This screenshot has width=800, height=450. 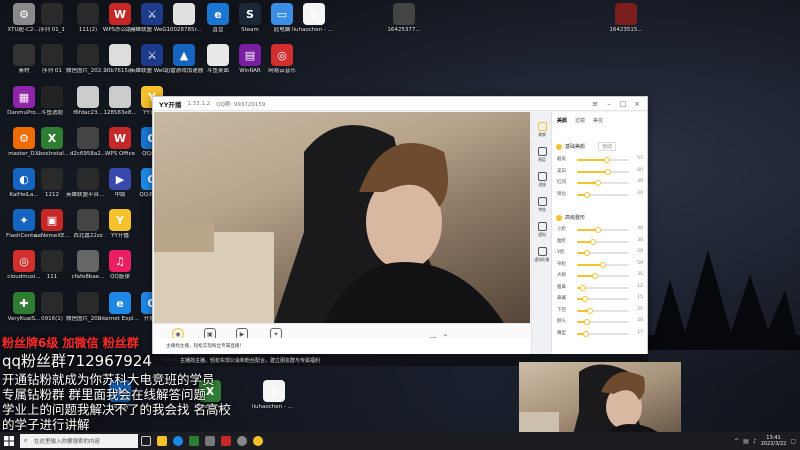 What do you see at coordinates (561, 229) in the screenshot?
I see `slider-label: 小脸` at bounding box center [561, 229].